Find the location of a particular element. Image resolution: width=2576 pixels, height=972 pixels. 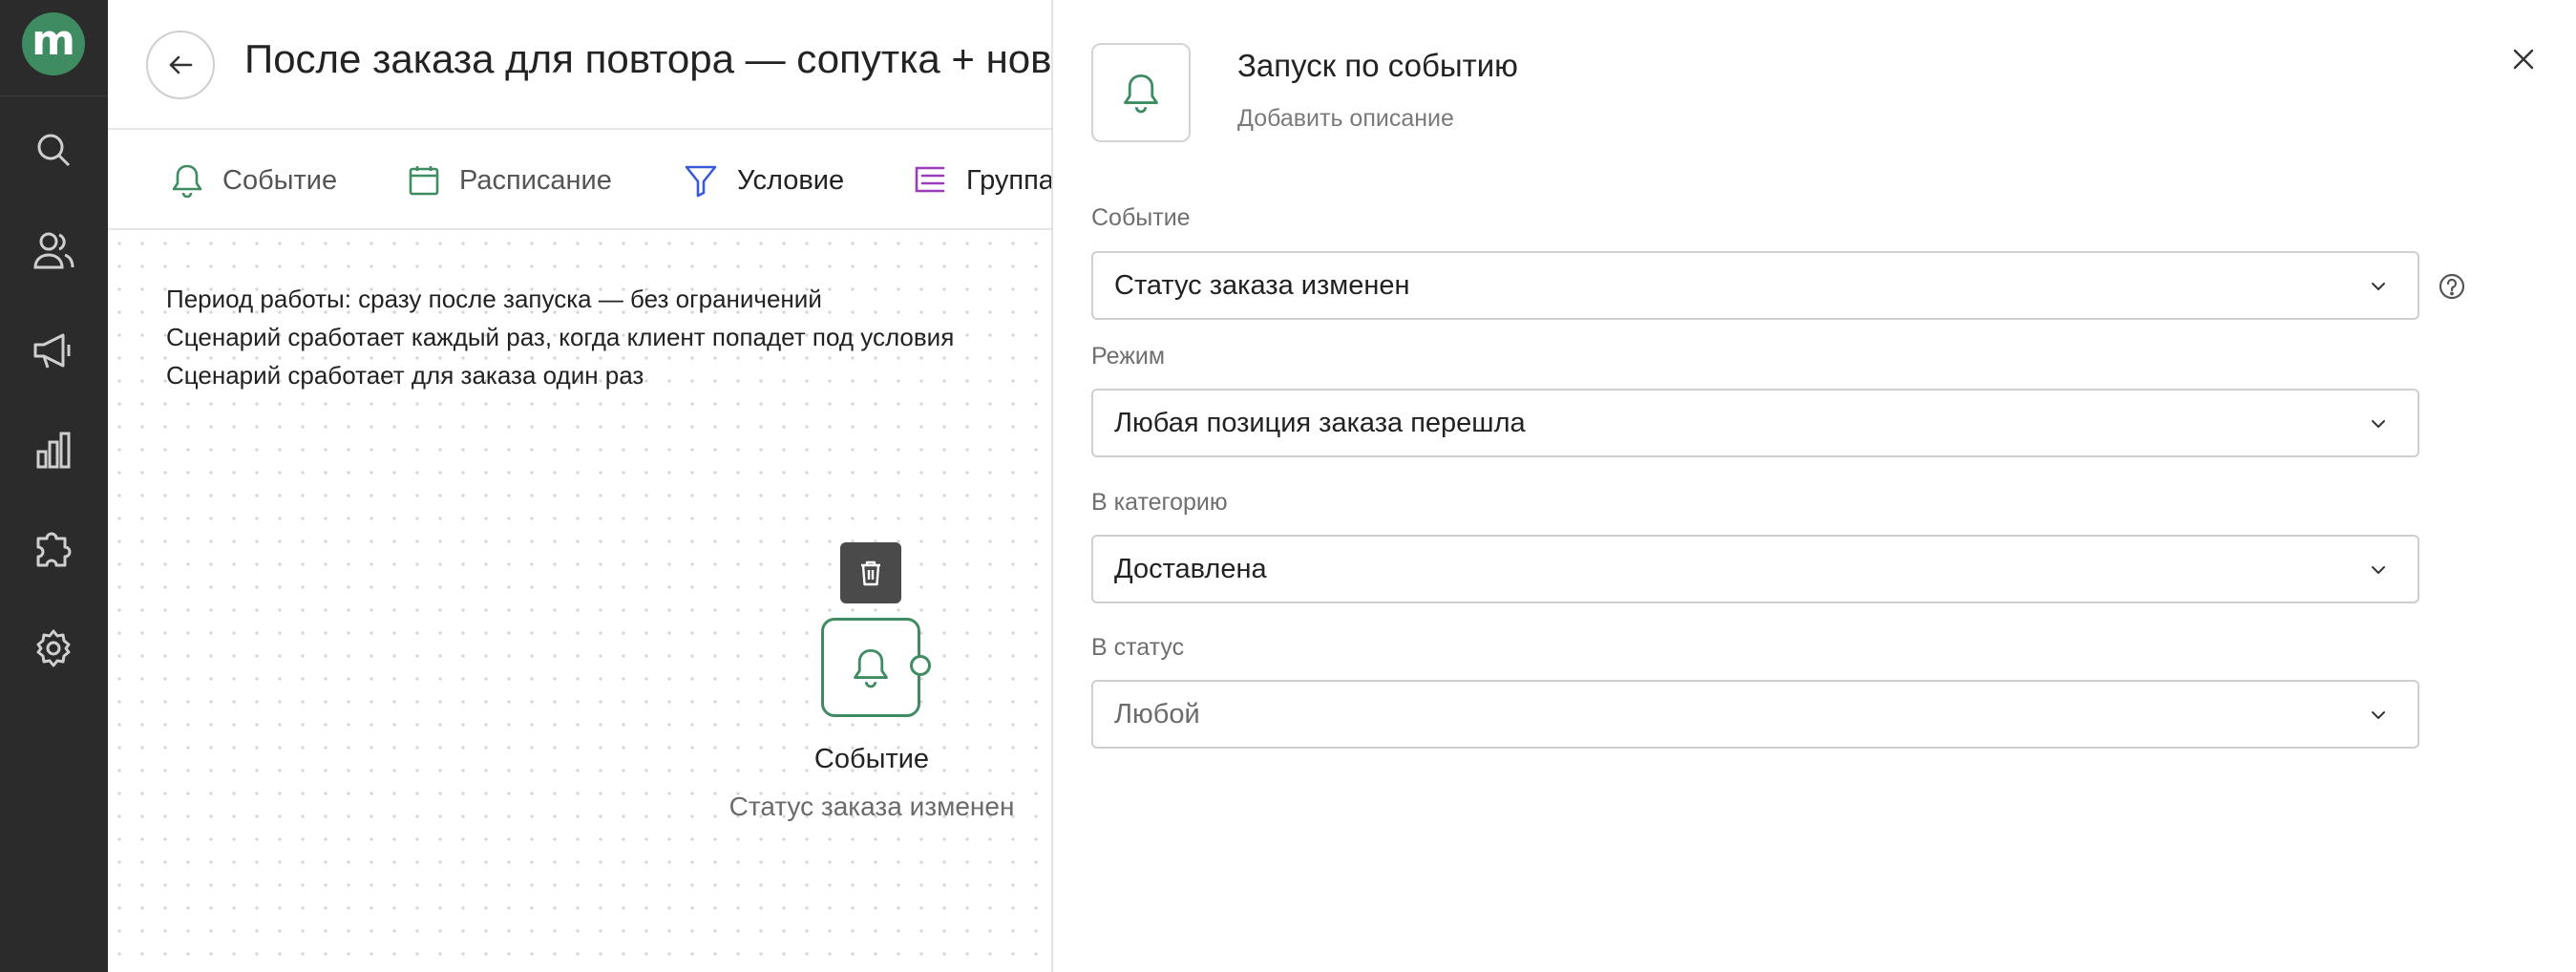

arrow-left-icon is located at coordinates (181, 64).